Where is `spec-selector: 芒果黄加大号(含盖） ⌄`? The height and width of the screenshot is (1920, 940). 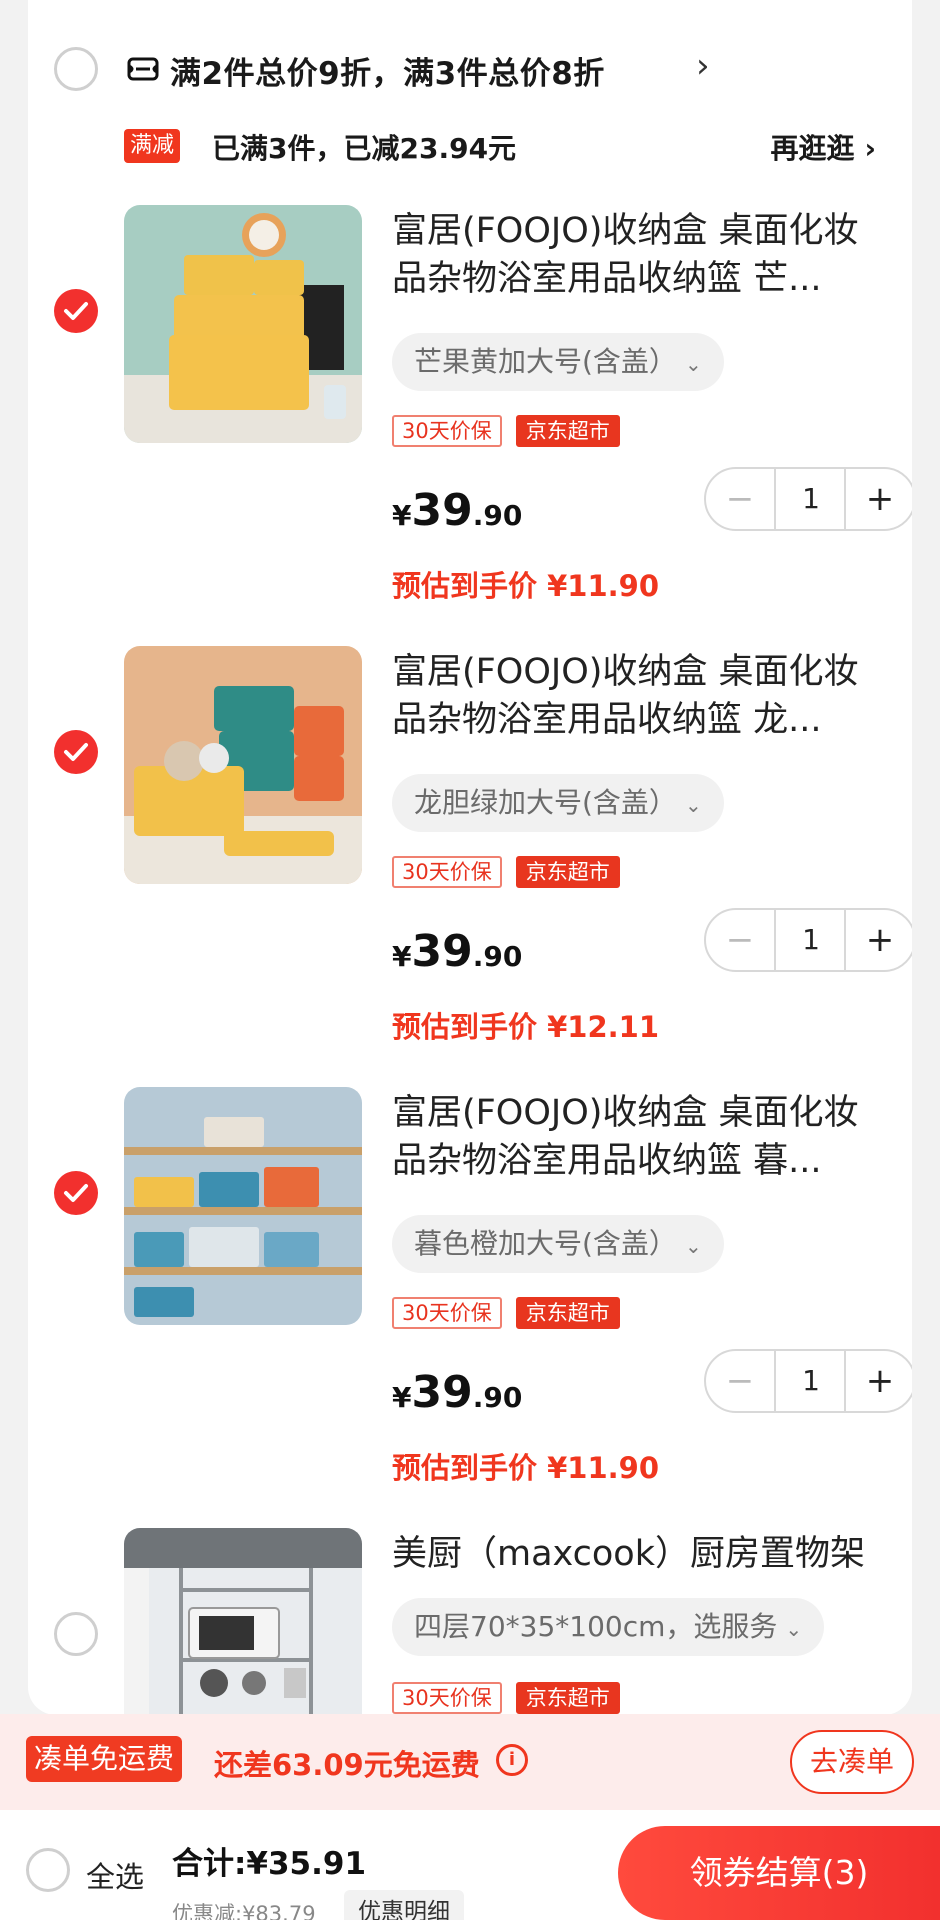 spec-selector: 芒果黄加大号(含盖） ⌄ is located at coordinates (558, 362).